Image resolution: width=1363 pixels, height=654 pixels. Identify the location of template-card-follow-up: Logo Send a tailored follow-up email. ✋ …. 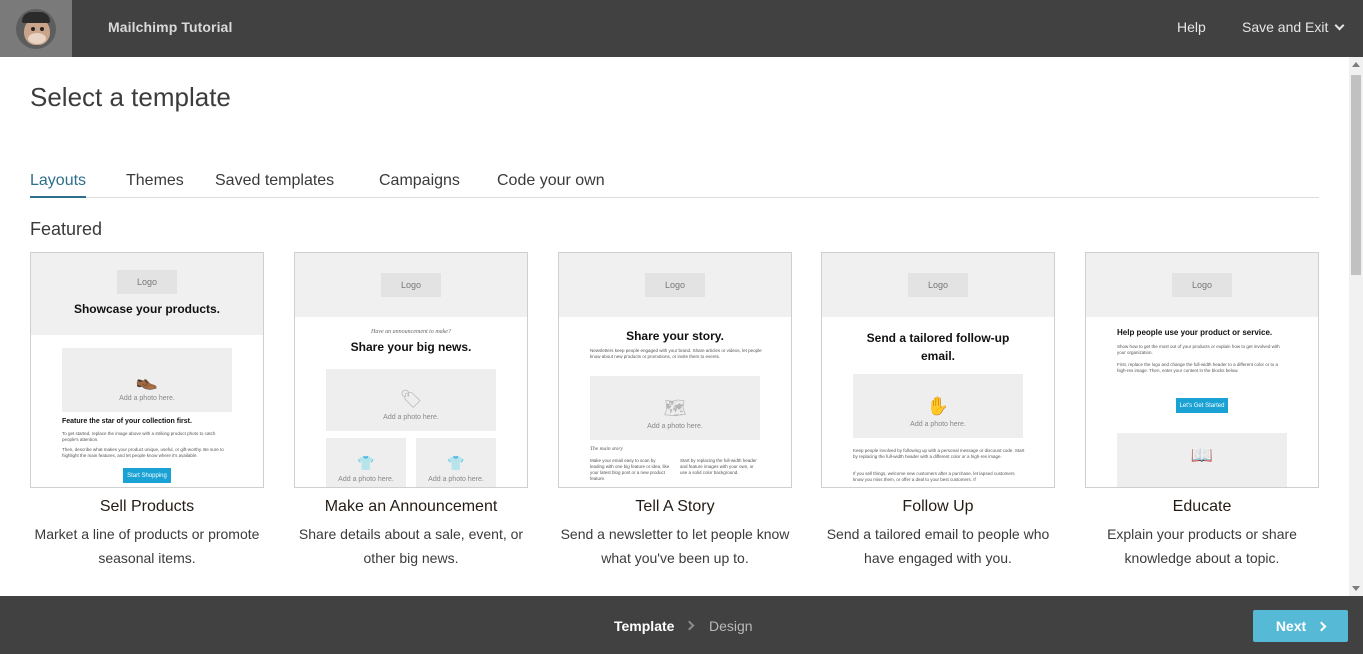
(938, 411).